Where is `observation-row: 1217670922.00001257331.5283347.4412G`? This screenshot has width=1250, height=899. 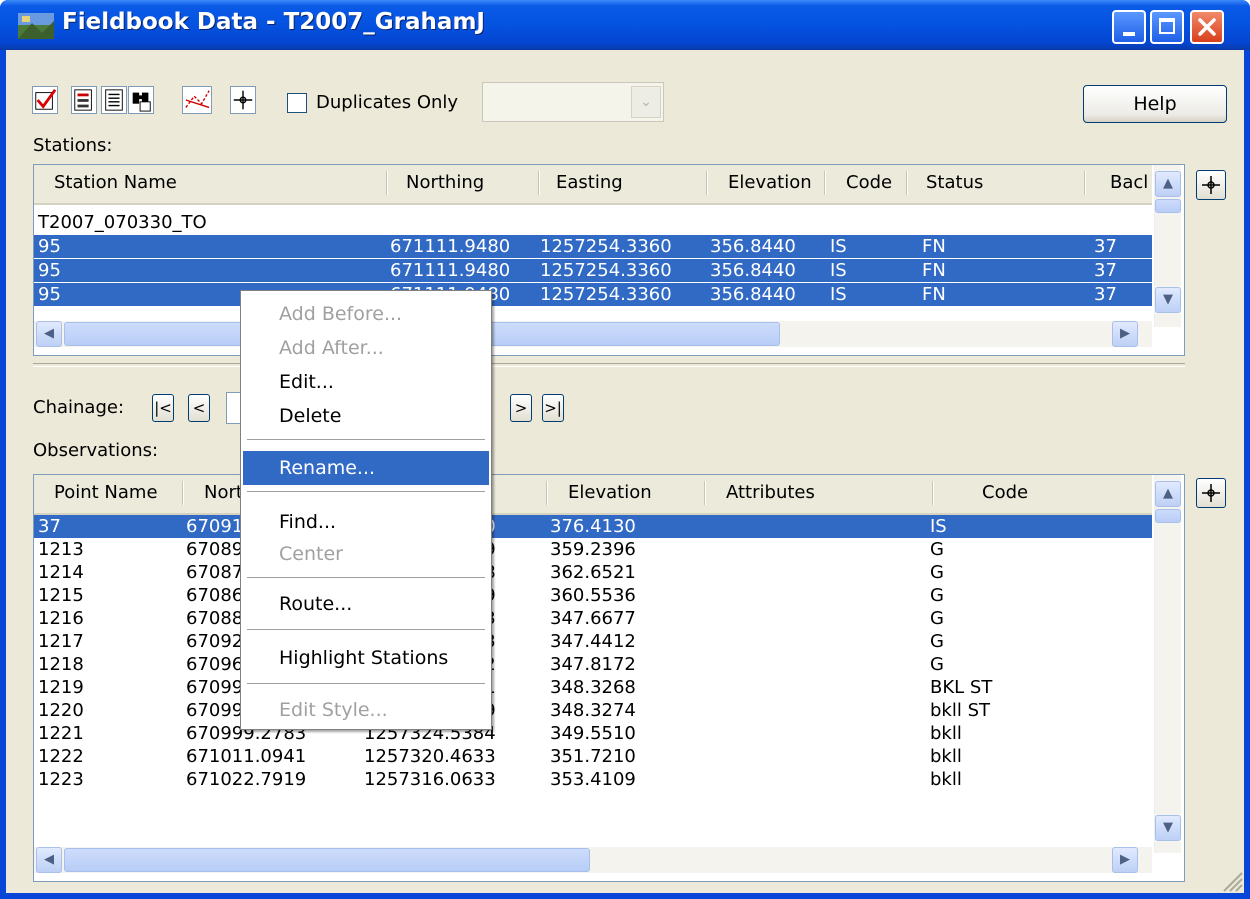
observation-row: 1217670922.00001257331.5283347.4412G is located at coordinates (593, 641).